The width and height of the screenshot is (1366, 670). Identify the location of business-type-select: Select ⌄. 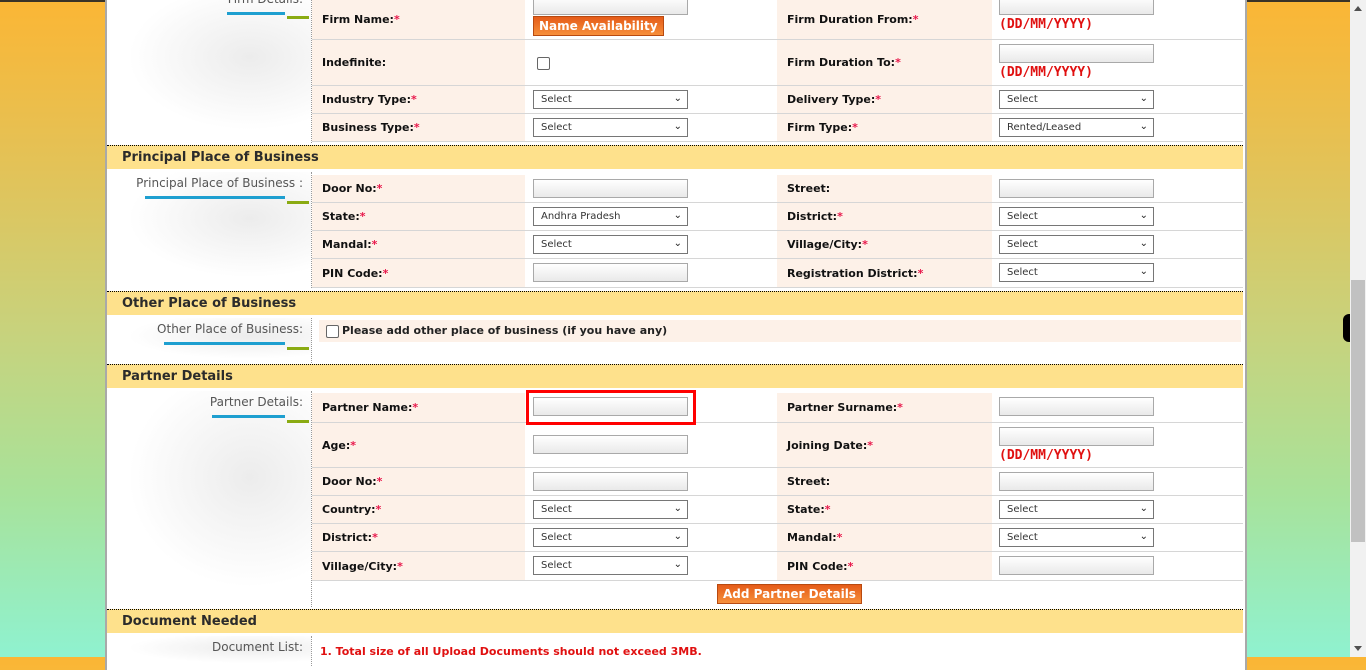
(610, 127).